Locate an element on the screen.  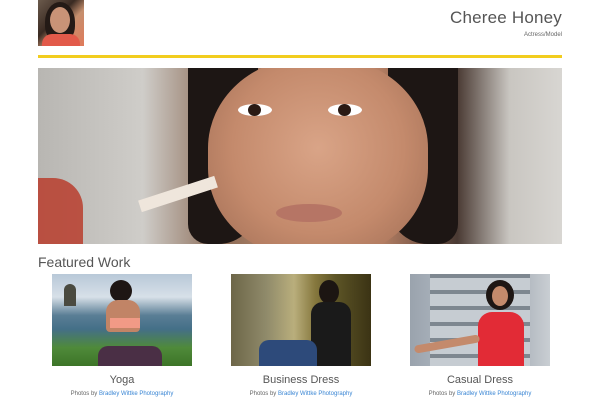
hero-eye-right is located at coordinates (345, 110).